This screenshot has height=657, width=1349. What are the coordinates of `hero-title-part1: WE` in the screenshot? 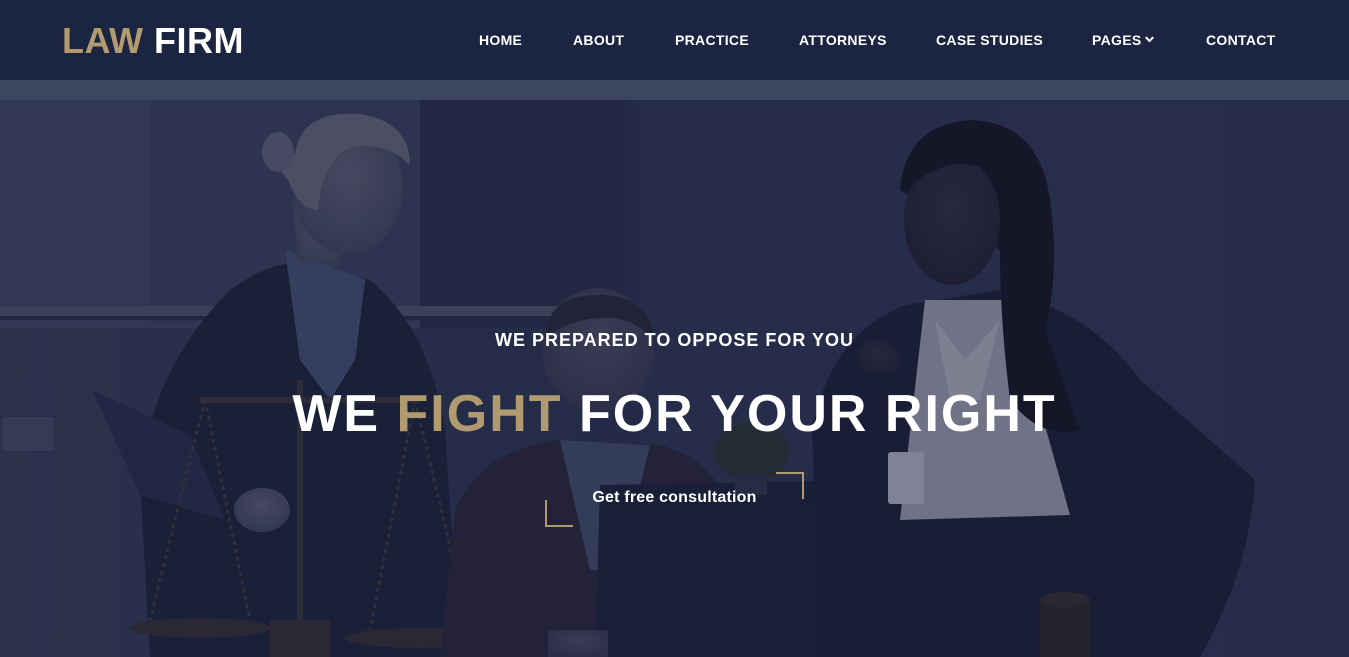 It's located at (336, 414).